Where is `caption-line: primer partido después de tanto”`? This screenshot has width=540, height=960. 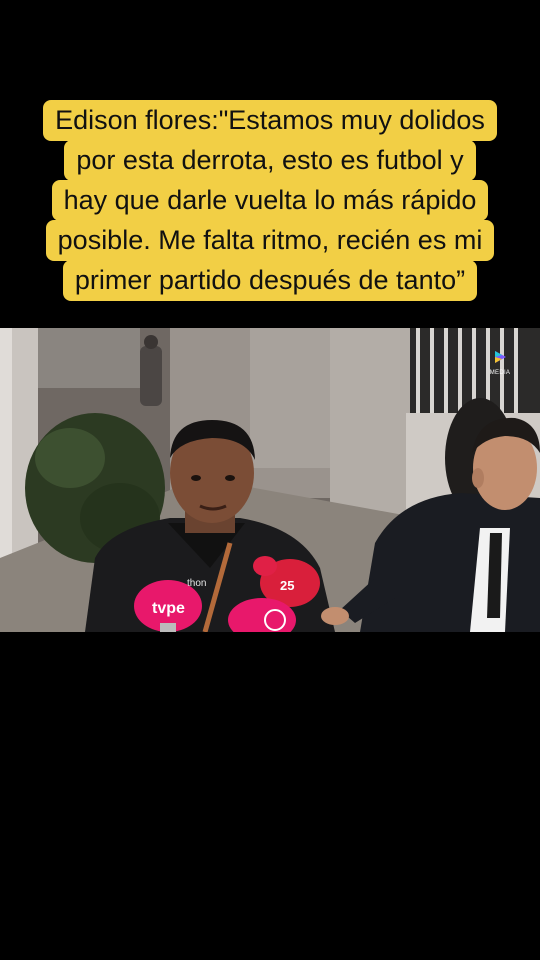 caption-line: primer partido después de tanto” is located at coordinates (270, 280).